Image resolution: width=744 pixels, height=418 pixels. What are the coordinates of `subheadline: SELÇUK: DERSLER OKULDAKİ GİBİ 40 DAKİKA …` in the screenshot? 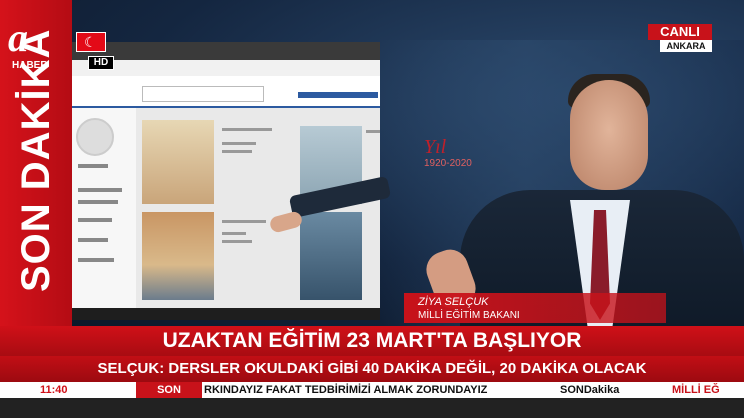 It's located at (372, 368).